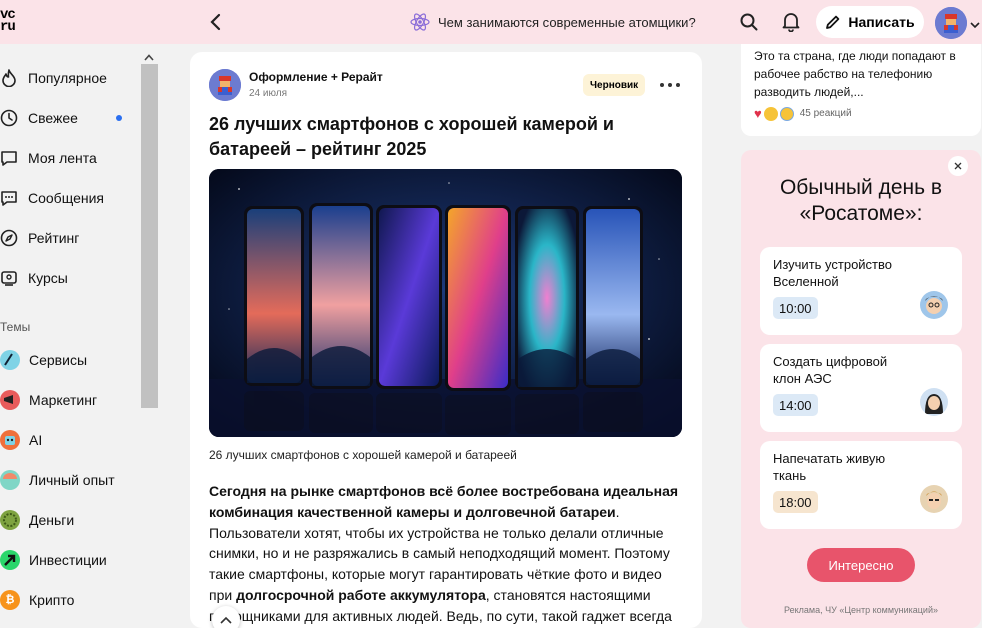 The height and width of the screenshot is (628, 982). I want to click on heart-reaction-icon: ♥, so click(758, 113).